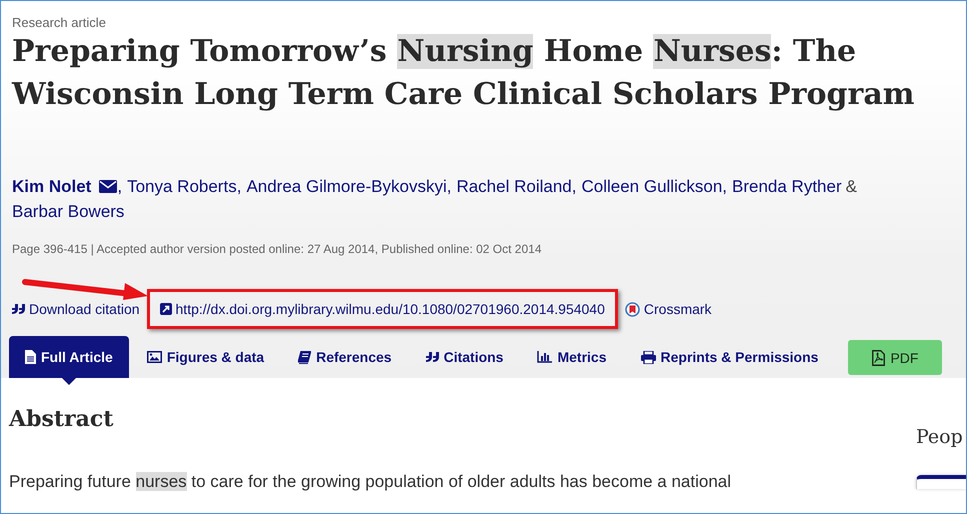 Image resolution: width=967 pixels, height=514 pixels. Describe the element at coordinates (277, 249) in the screenshot. I see `publication-info: Page 396-415 | Accepted author version posted online: 27 Aug 2014, Published online: 02 Oct 2014` at that location.